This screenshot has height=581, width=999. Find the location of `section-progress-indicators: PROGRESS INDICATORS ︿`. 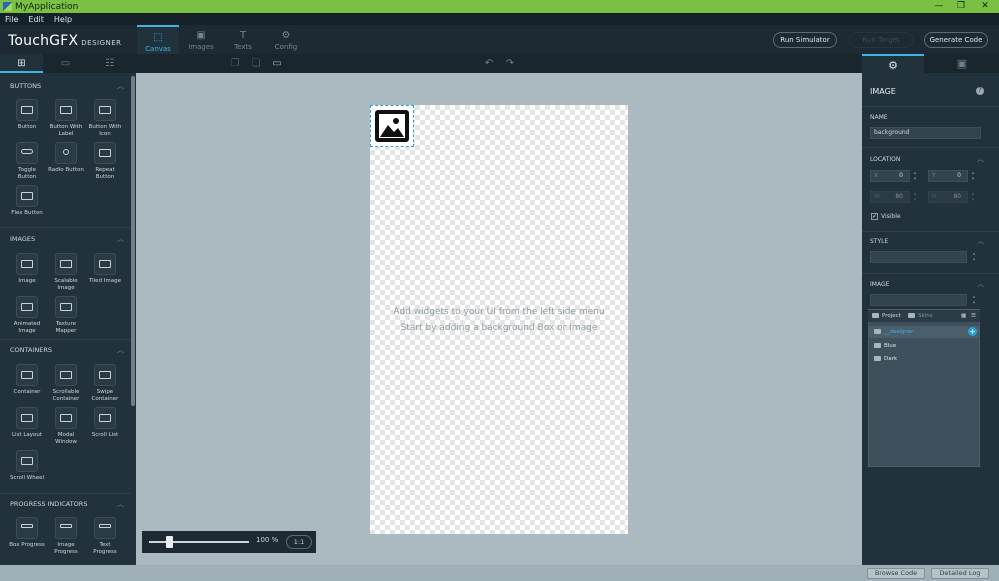

section-progress-indicators: PROGRESS INDICATORS ︿ is located at coordinates (65, 504).